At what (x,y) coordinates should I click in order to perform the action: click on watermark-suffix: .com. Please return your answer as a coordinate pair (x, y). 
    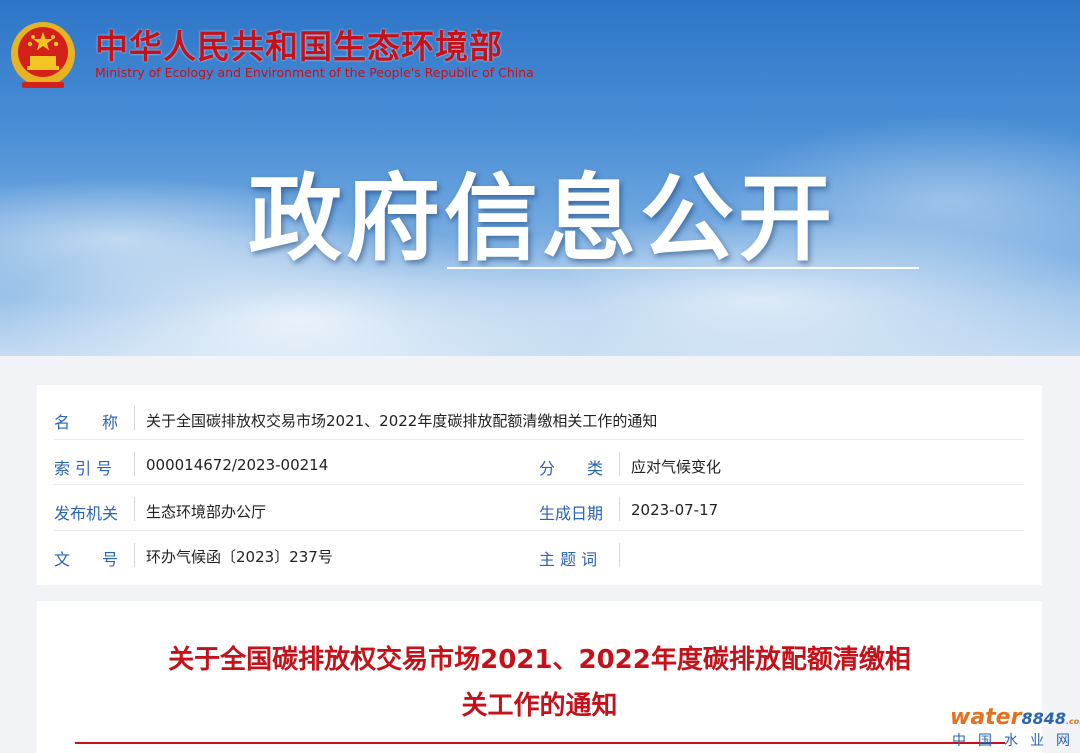
    Looking at the image, I should click on (1073, 721).